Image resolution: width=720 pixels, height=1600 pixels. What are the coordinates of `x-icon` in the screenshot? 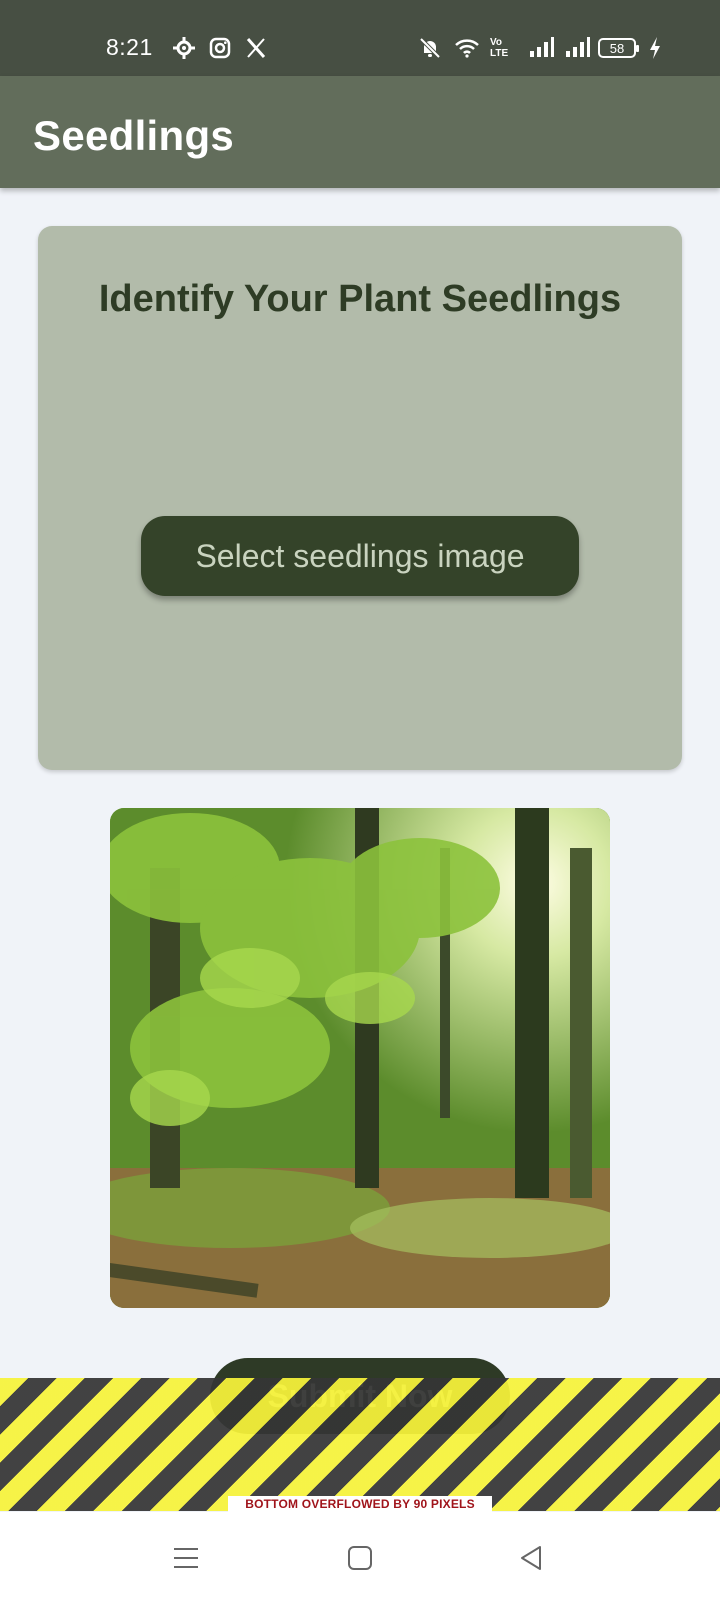 It's located at (256, 48).